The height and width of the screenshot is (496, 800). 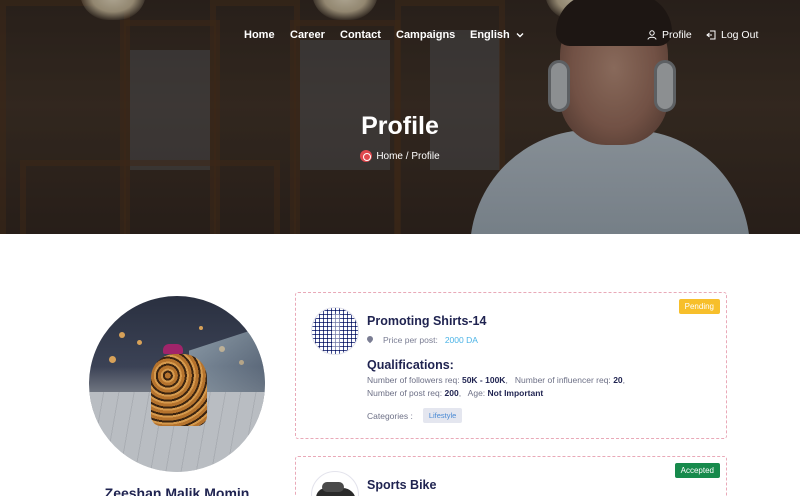 What do you see at coordinates (476, 393) in the screenshot?
I see `age-label: Age:` at bounding box center [476, 393].